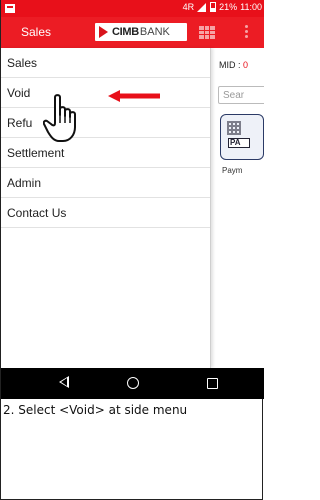 This screenshot has width=320, height=500. I want to click on qr-code-icon, so click(234, 128).